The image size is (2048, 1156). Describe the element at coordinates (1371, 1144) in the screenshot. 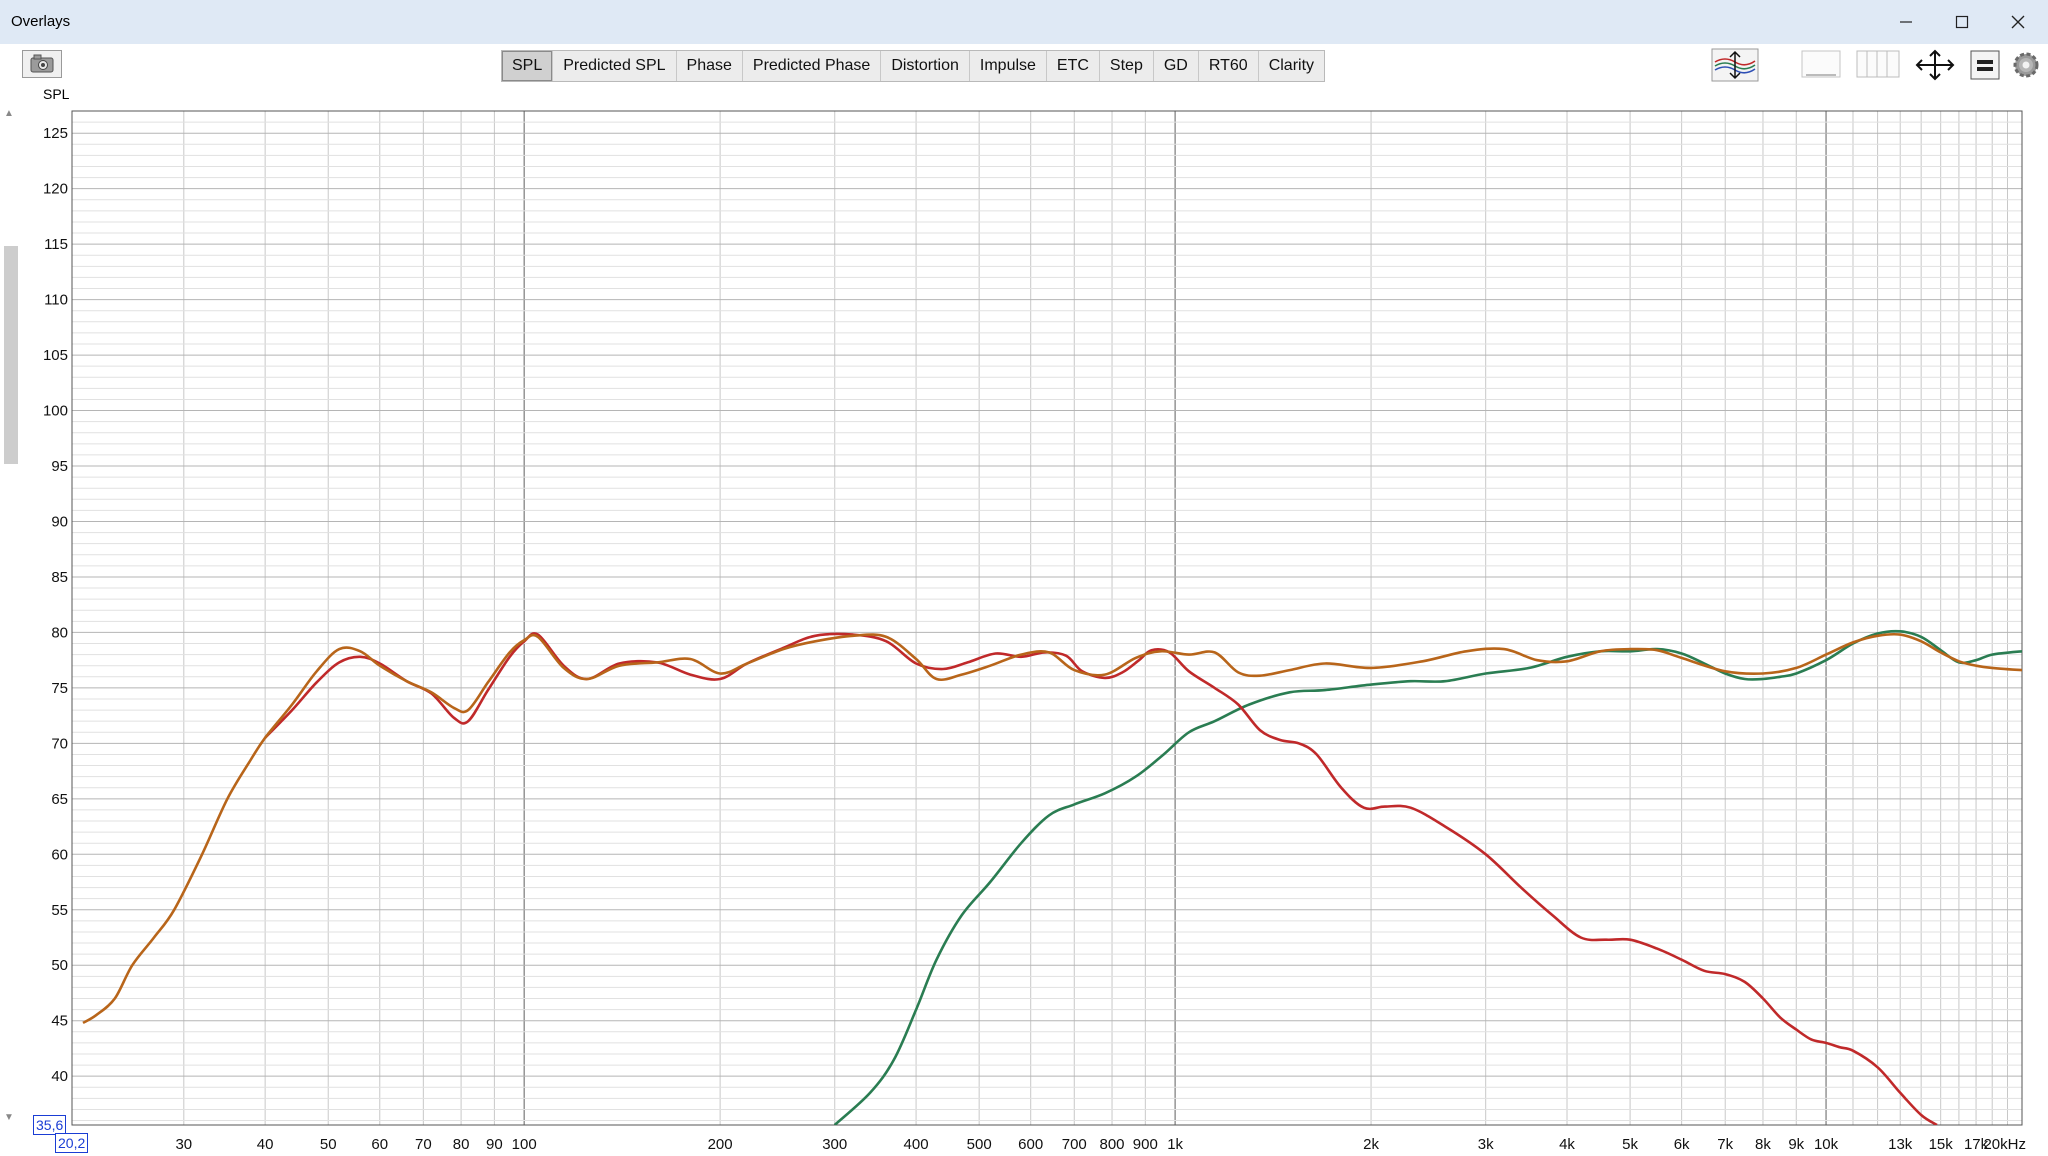

I see `x-tick-label: 2k` at that location.